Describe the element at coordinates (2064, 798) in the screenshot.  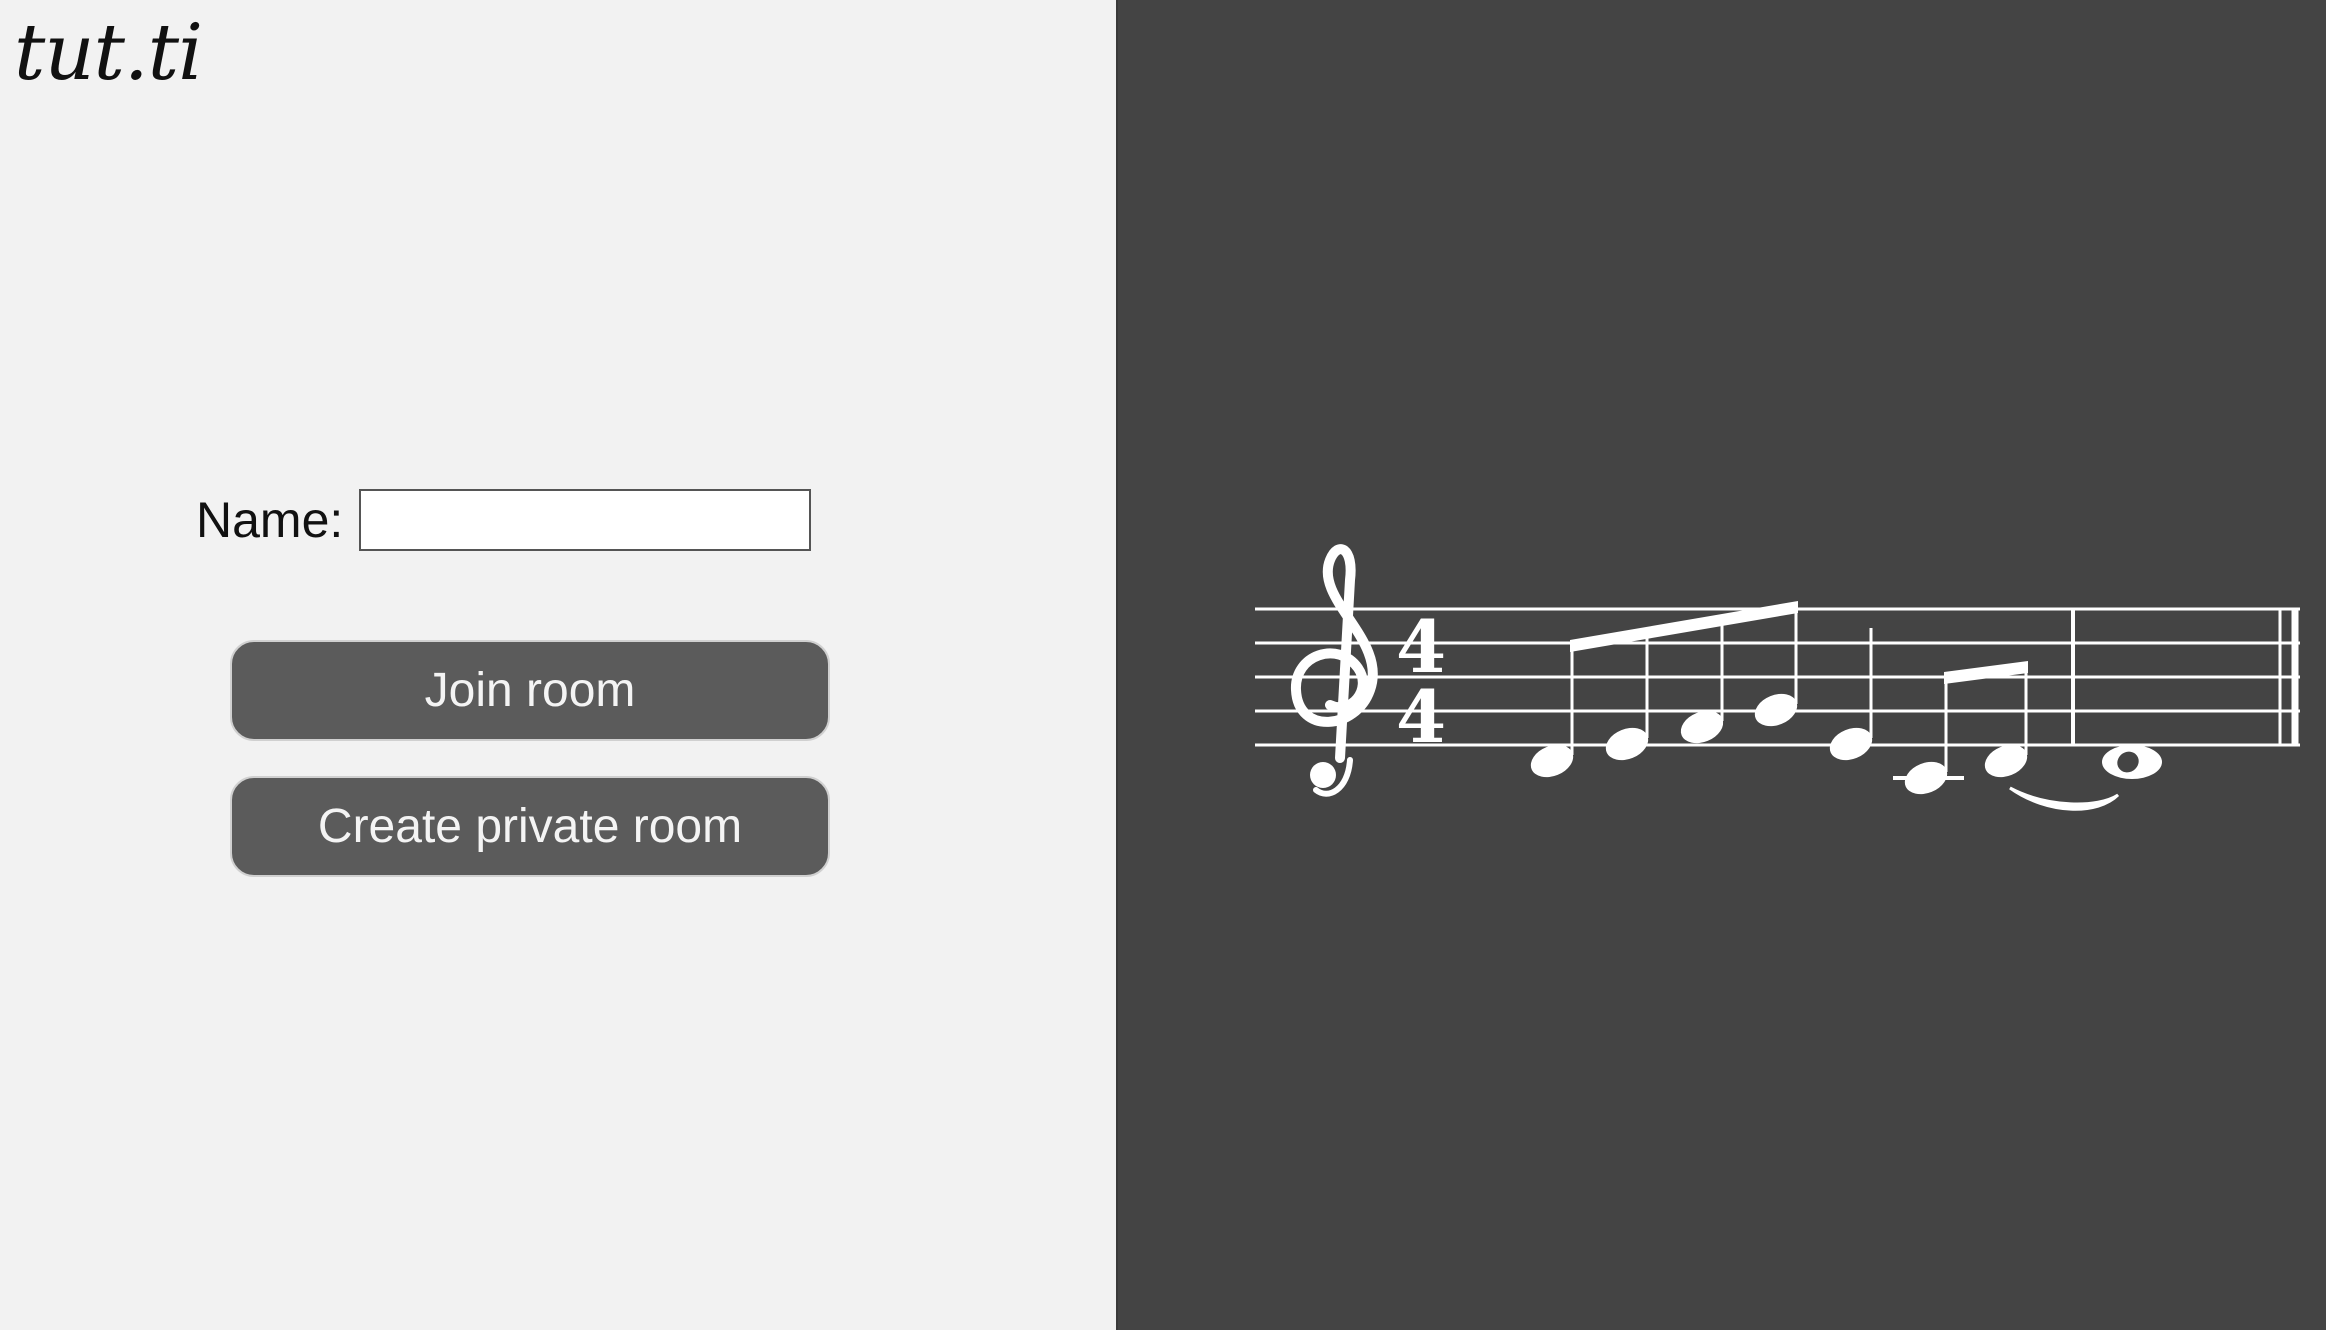
I see `tie` at that location.